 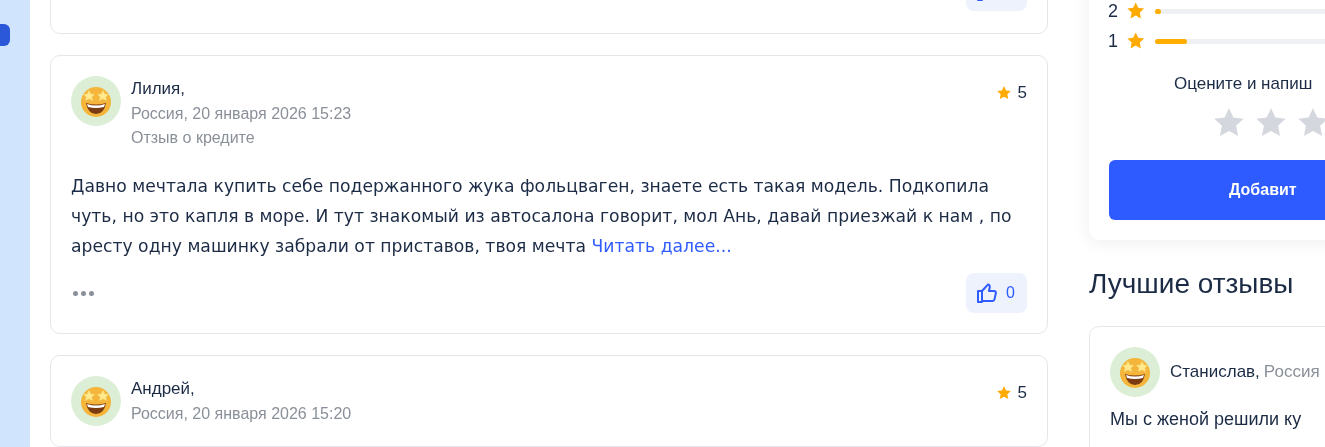 What do you see at coordinates (5, 35) in the screenshot?
I see `sidebar-button` at bounding box center [5, 35].